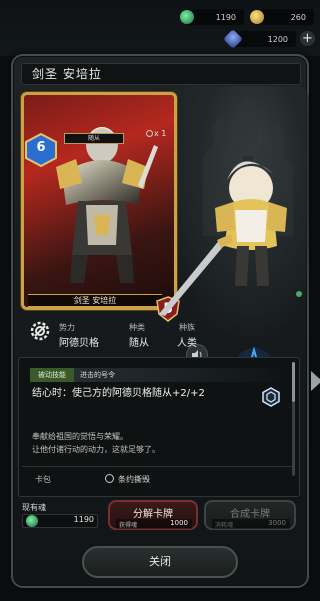 The image size is (320, 601). What do you see at coordinates (80, 436) in the screenshot?
I see `flavor-line-1: 奉献给祖国的觉悟与荣耀。` at bounding box center [80, 436].